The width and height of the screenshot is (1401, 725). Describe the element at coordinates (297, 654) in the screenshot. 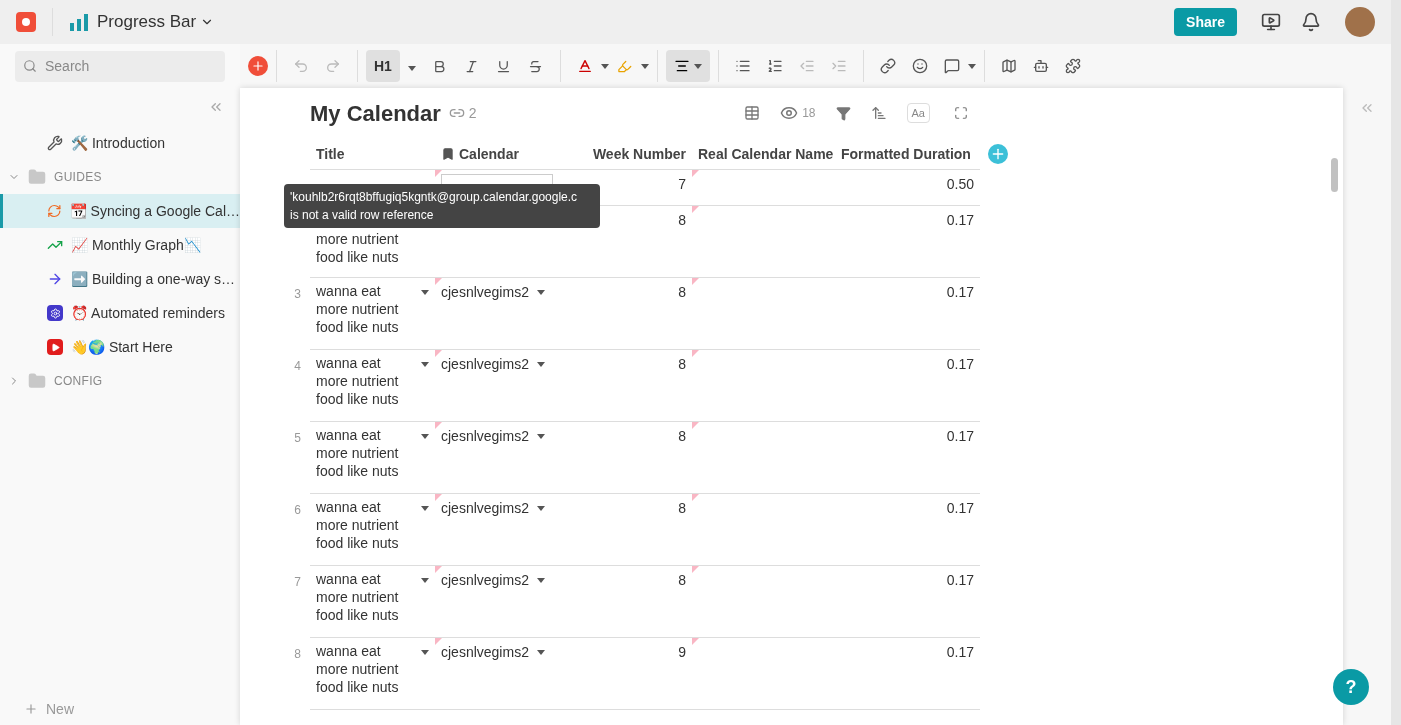

I see `row-number: 8` at that location.